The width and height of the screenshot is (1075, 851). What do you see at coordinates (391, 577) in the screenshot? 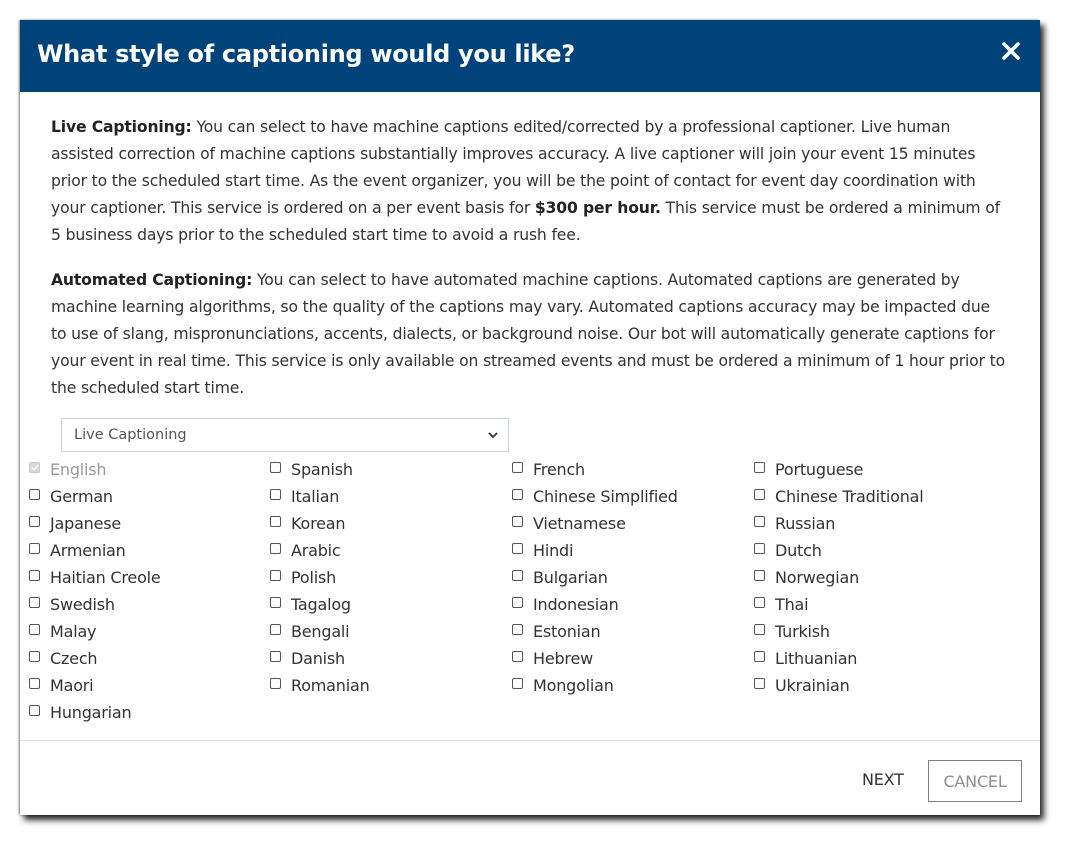
I see `language-option-polish: Polish` at bounding box center [391, 577].